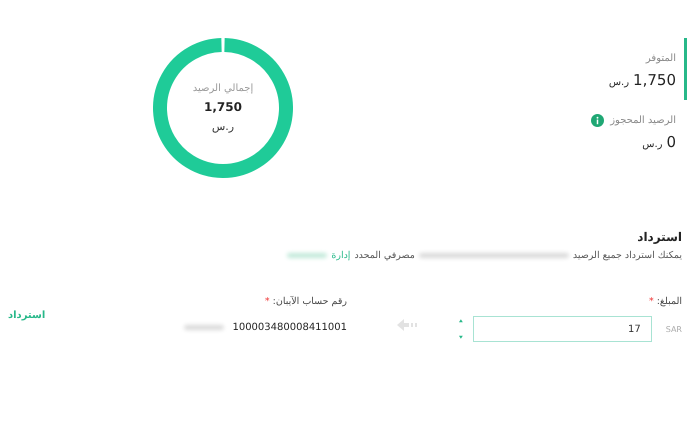  Describe the element at coordinates (562, 329) in the screenshot. I see `amount-field: 17` at that location.